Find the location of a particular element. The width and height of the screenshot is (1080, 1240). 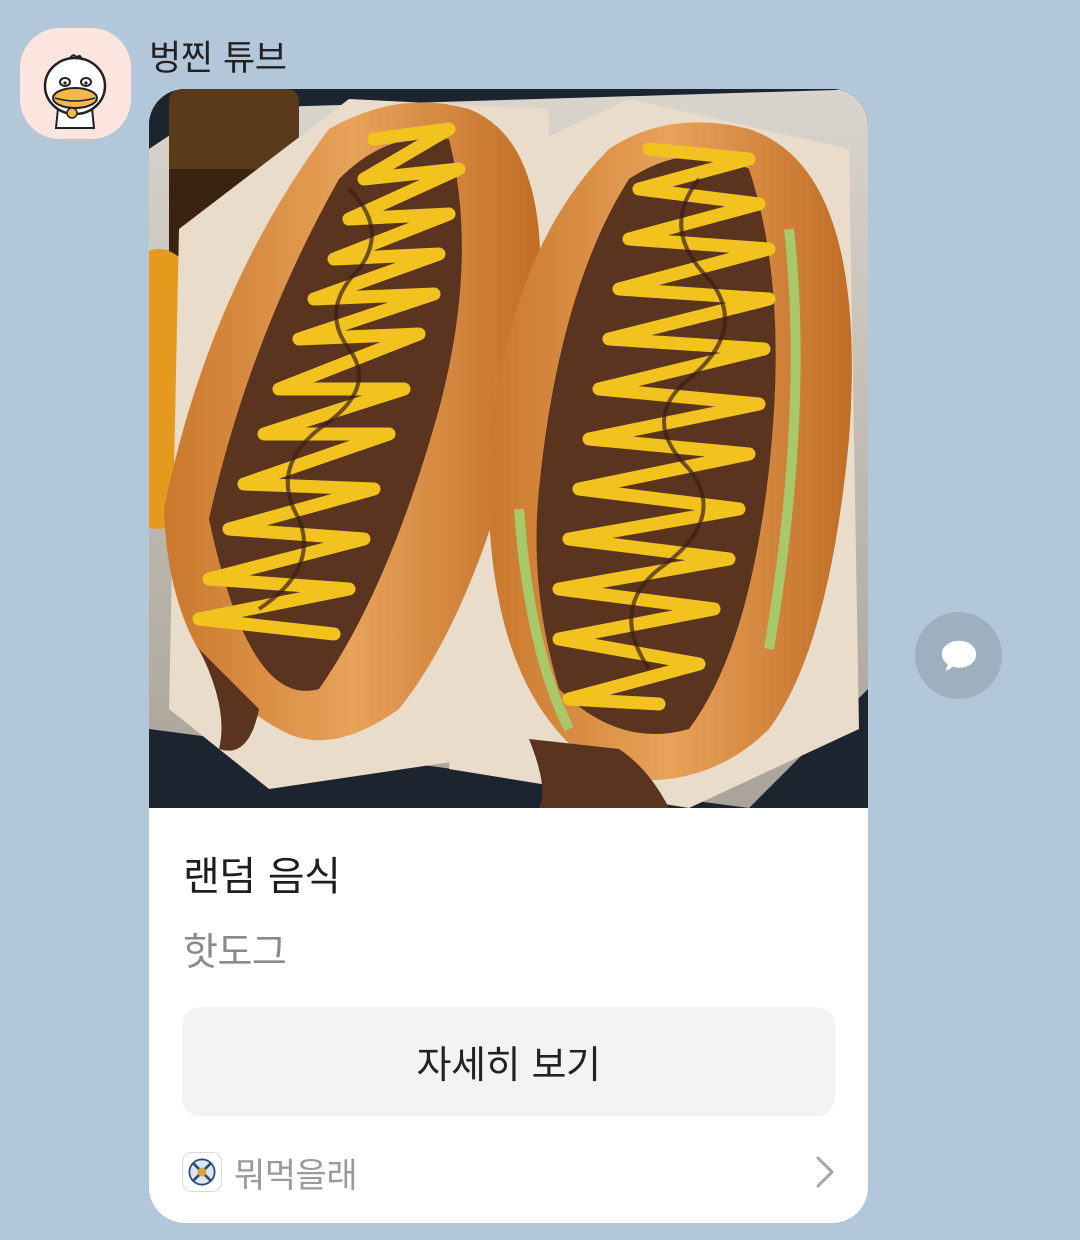

app-logo-icon is located at coordinates (202, 1172).